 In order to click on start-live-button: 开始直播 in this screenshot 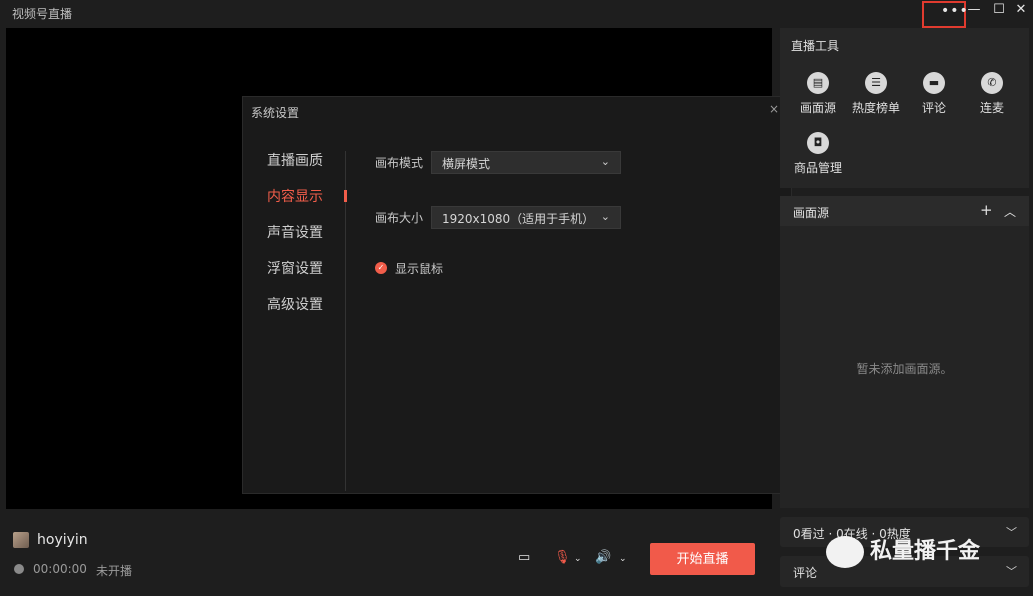, I will do `click(702, 559)`.